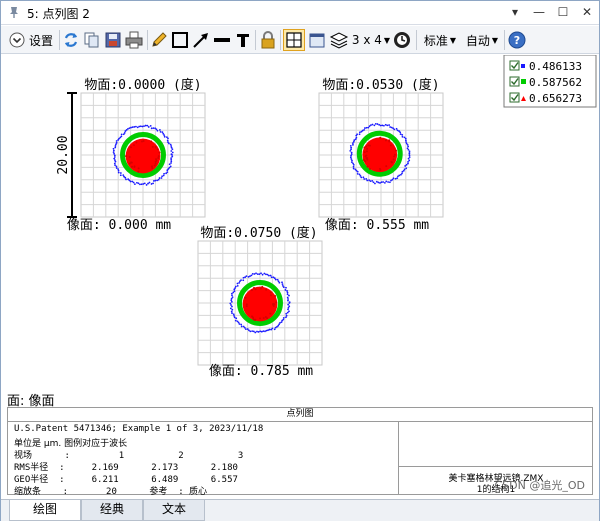 This screenshot has width=600, height=521. Describe the element at coordinates (496, 466) in the screenshot. I see `info-divider` at that location.